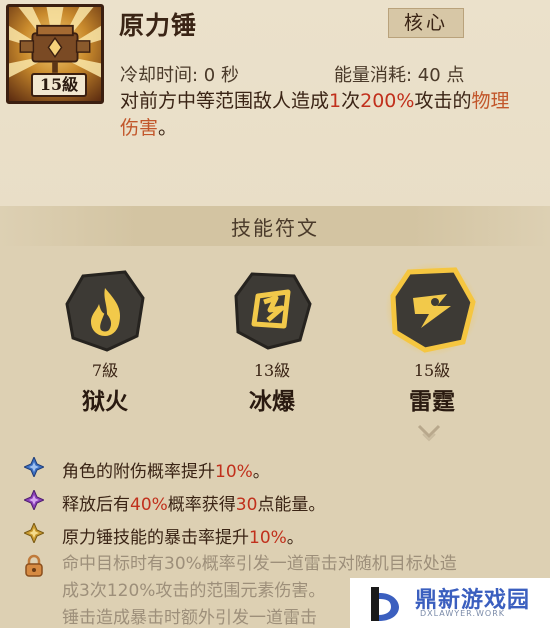 This screenshot has height=628, width=550. What do you see at coordinates (149, 505) in the screenshot?
I see `bonus-value: 40%` at bounding box center [149, 505].